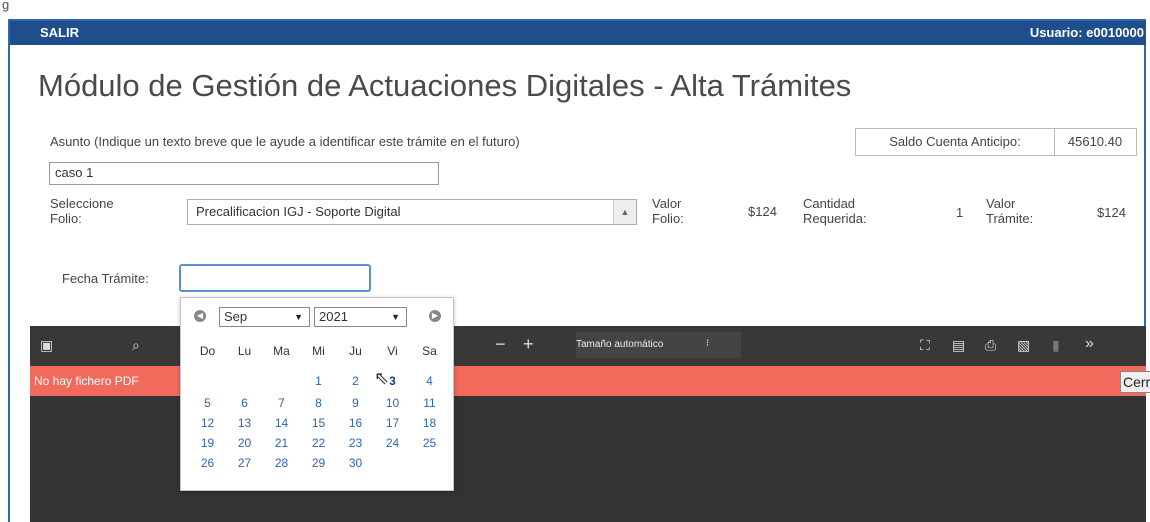 The width and height of the screenshot is (1150, 522). What do you see at coordinates (990, 345) in the screenshot?
I see `print-icon: ⎙` at bounding box center [990, 345].